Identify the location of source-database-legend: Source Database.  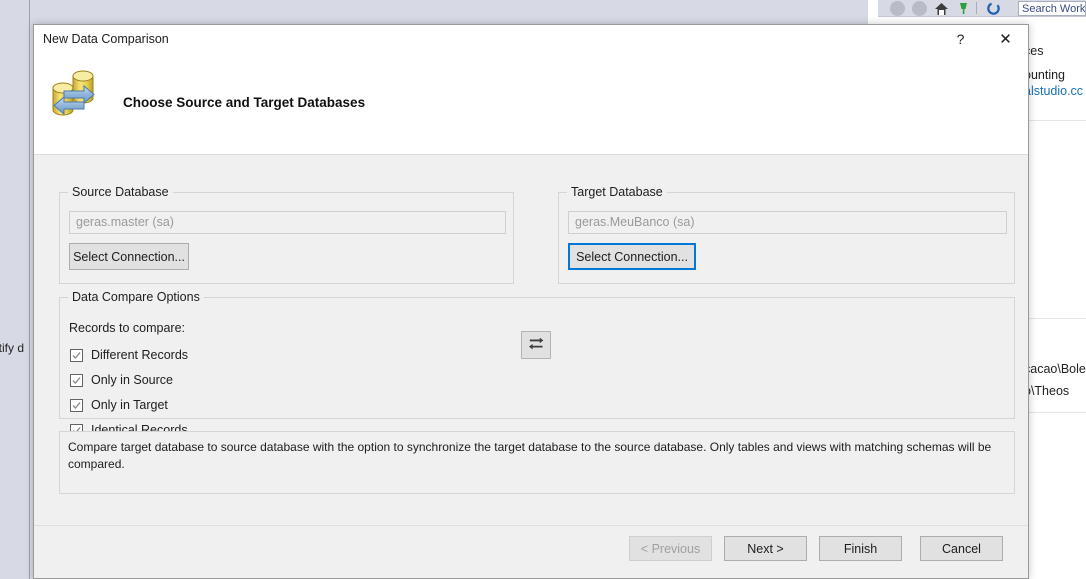
(120, 192).